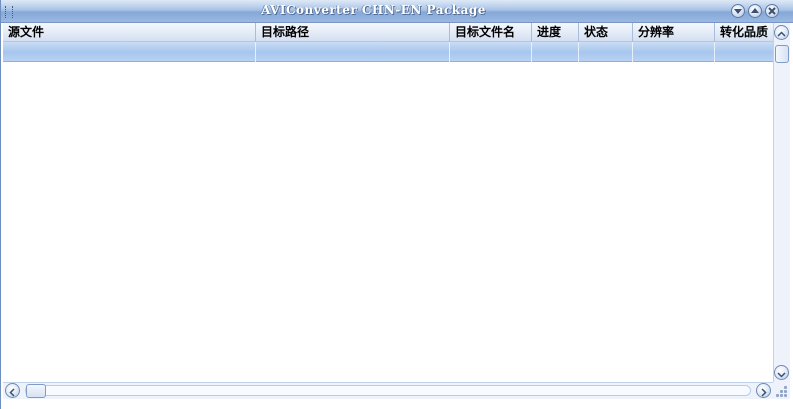  I want to click on horizontal-scroll-thumb, so click(36, 391).